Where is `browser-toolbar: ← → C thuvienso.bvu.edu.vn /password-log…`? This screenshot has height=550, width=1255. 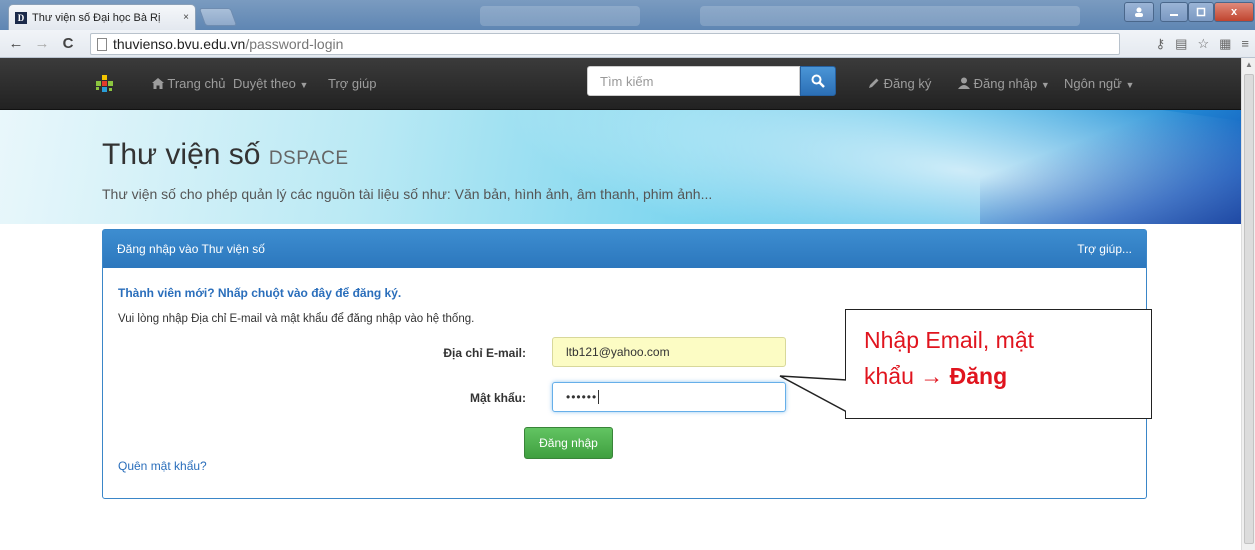
browser-toolbar: ← → C thuvienso.bvu.edu.vn /password-log… is located at coordinates (627, 44).